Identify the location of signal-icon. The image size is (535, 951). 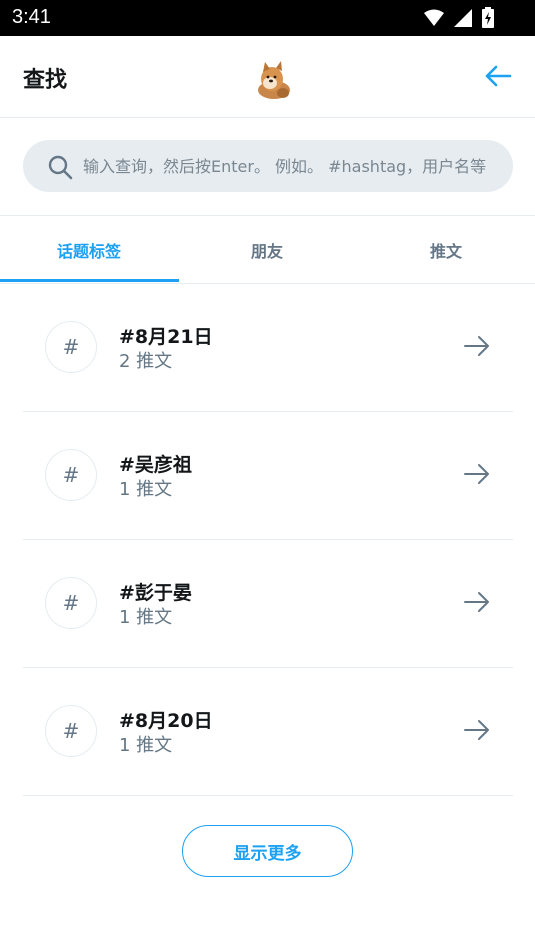
(463, 18).